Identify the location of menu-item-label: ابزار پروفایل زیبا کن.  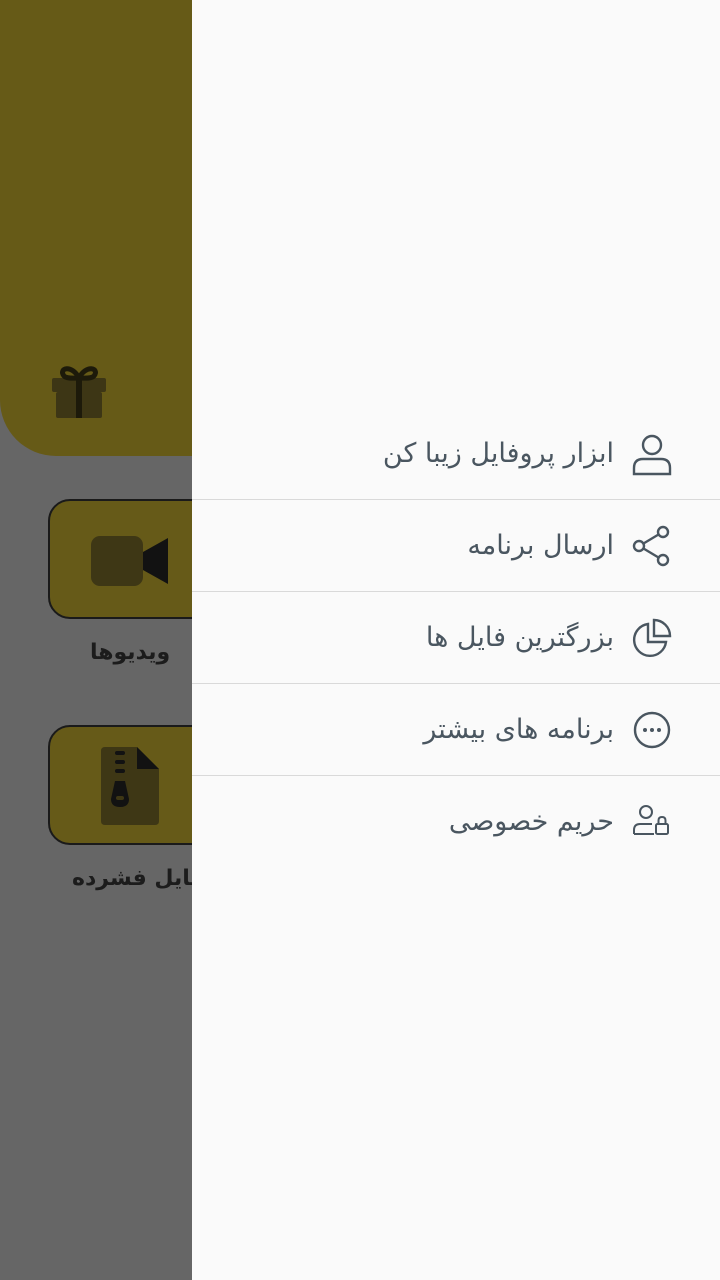
(498, 453).